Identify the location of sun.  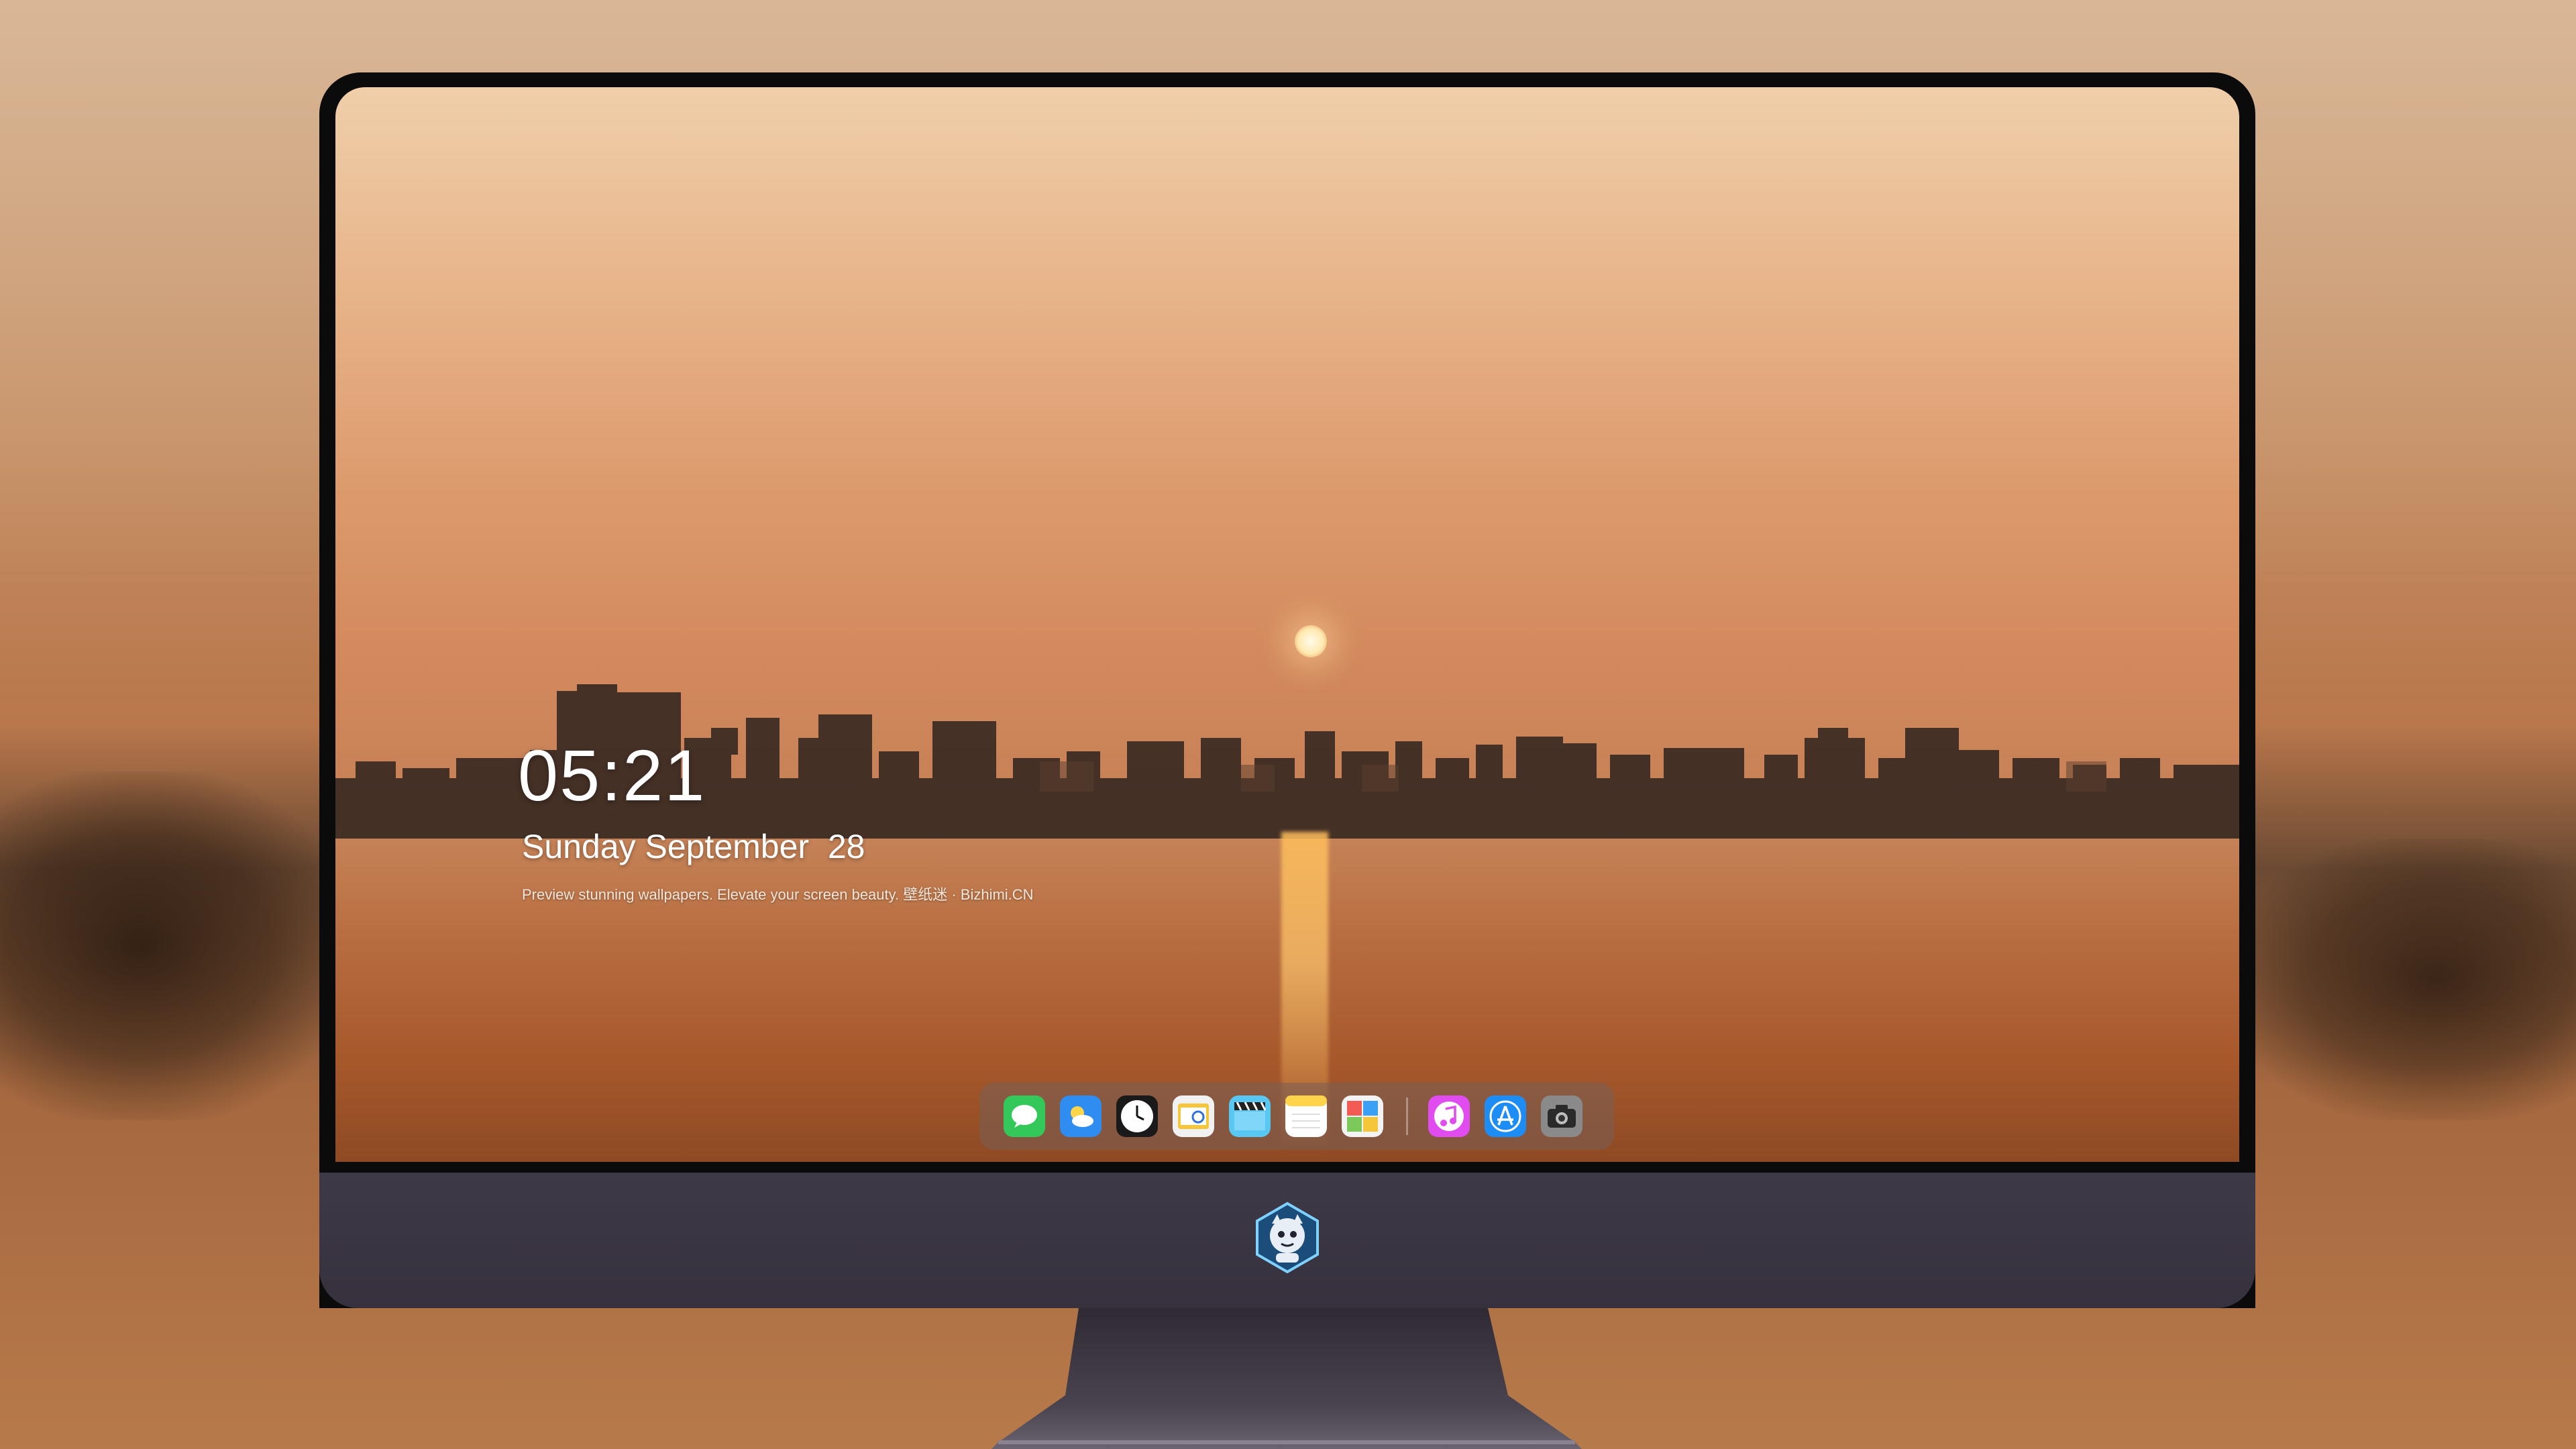
(1311, 641).